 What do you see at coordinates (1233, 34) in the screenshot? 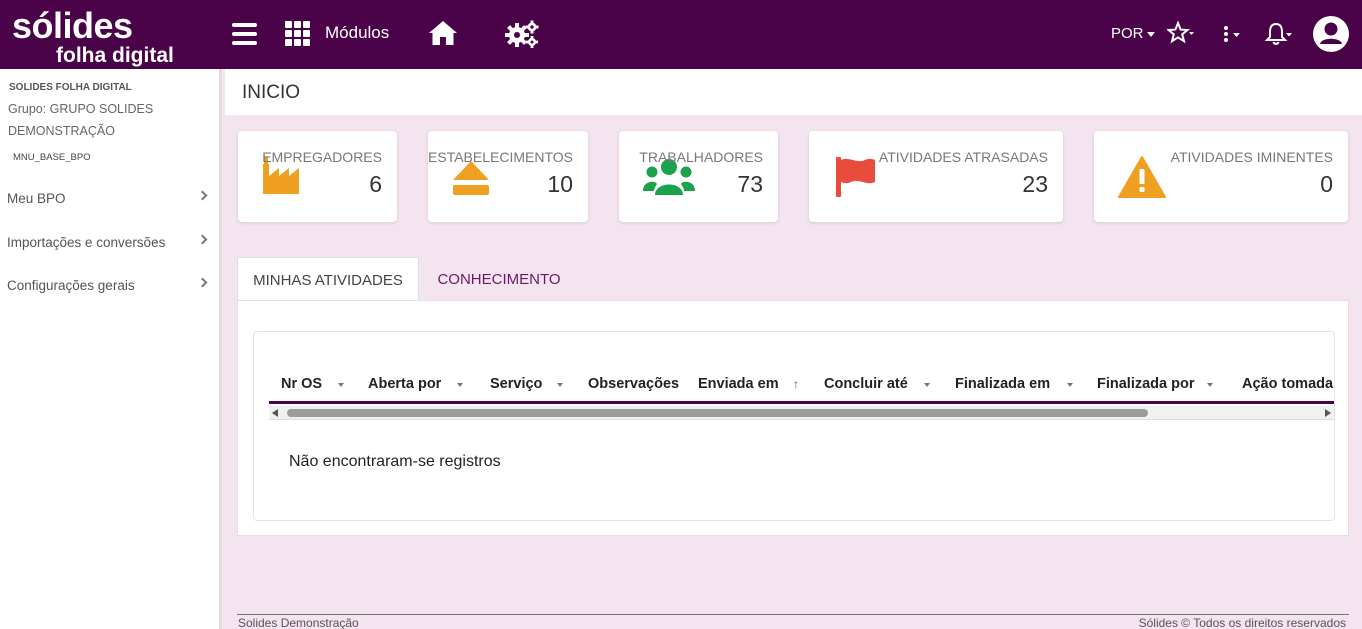
I see `kebab-icon` at bounding box center [1233, 34].